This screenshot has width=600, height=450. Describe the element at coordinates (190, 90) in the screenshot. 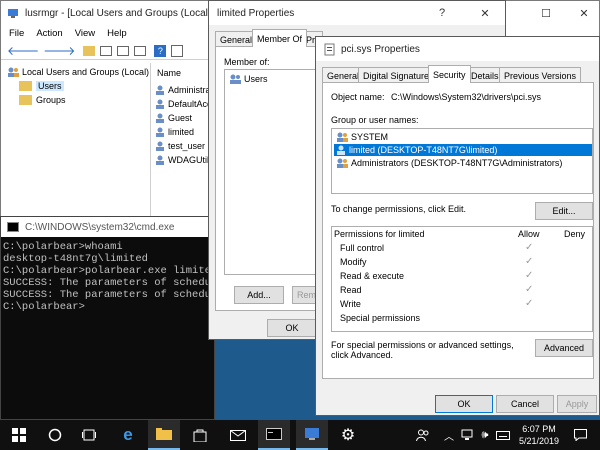

I see `user-name: Administrator` at that location.